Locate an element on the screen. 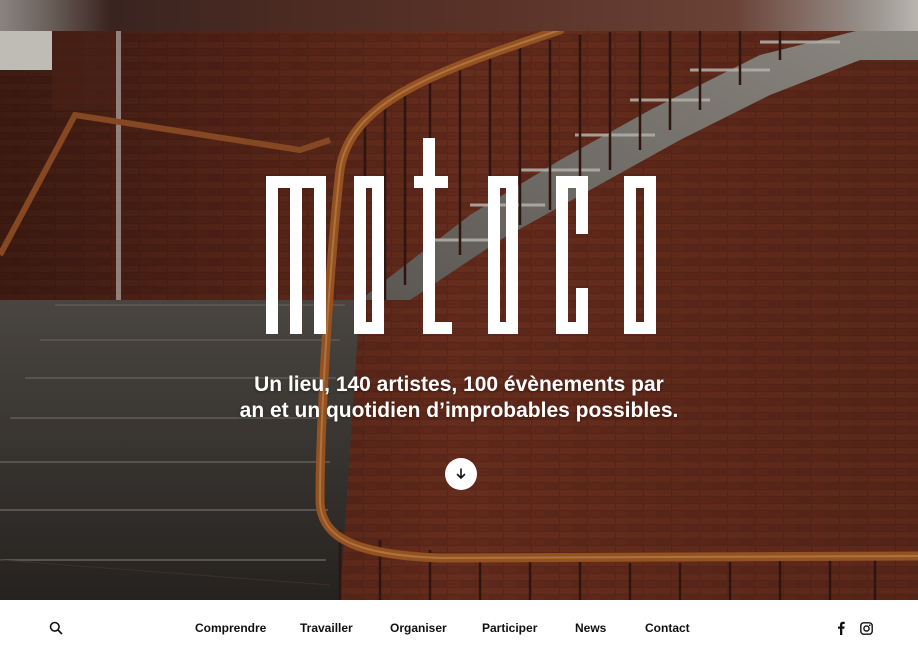 The width and height of the screenshot is (918, 656). top-blurred-strip is located at coordinates (459, 15).